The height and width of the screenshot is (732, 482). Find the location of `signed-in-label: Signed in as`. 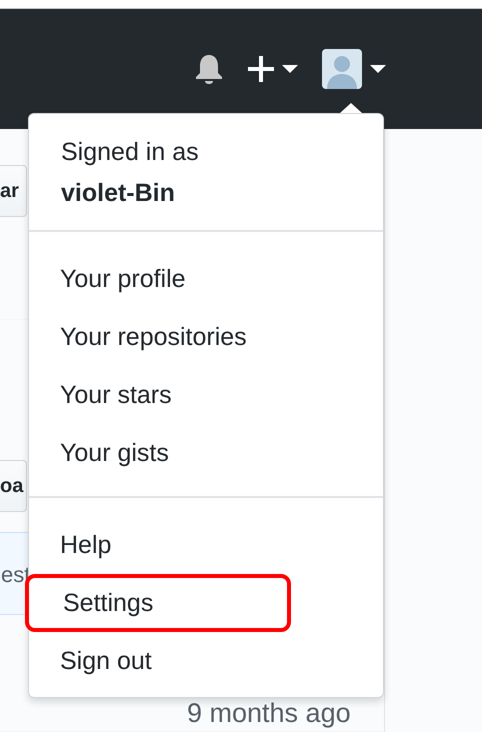

signed-in-label: Signed in as is located at coordinates (130, 152).